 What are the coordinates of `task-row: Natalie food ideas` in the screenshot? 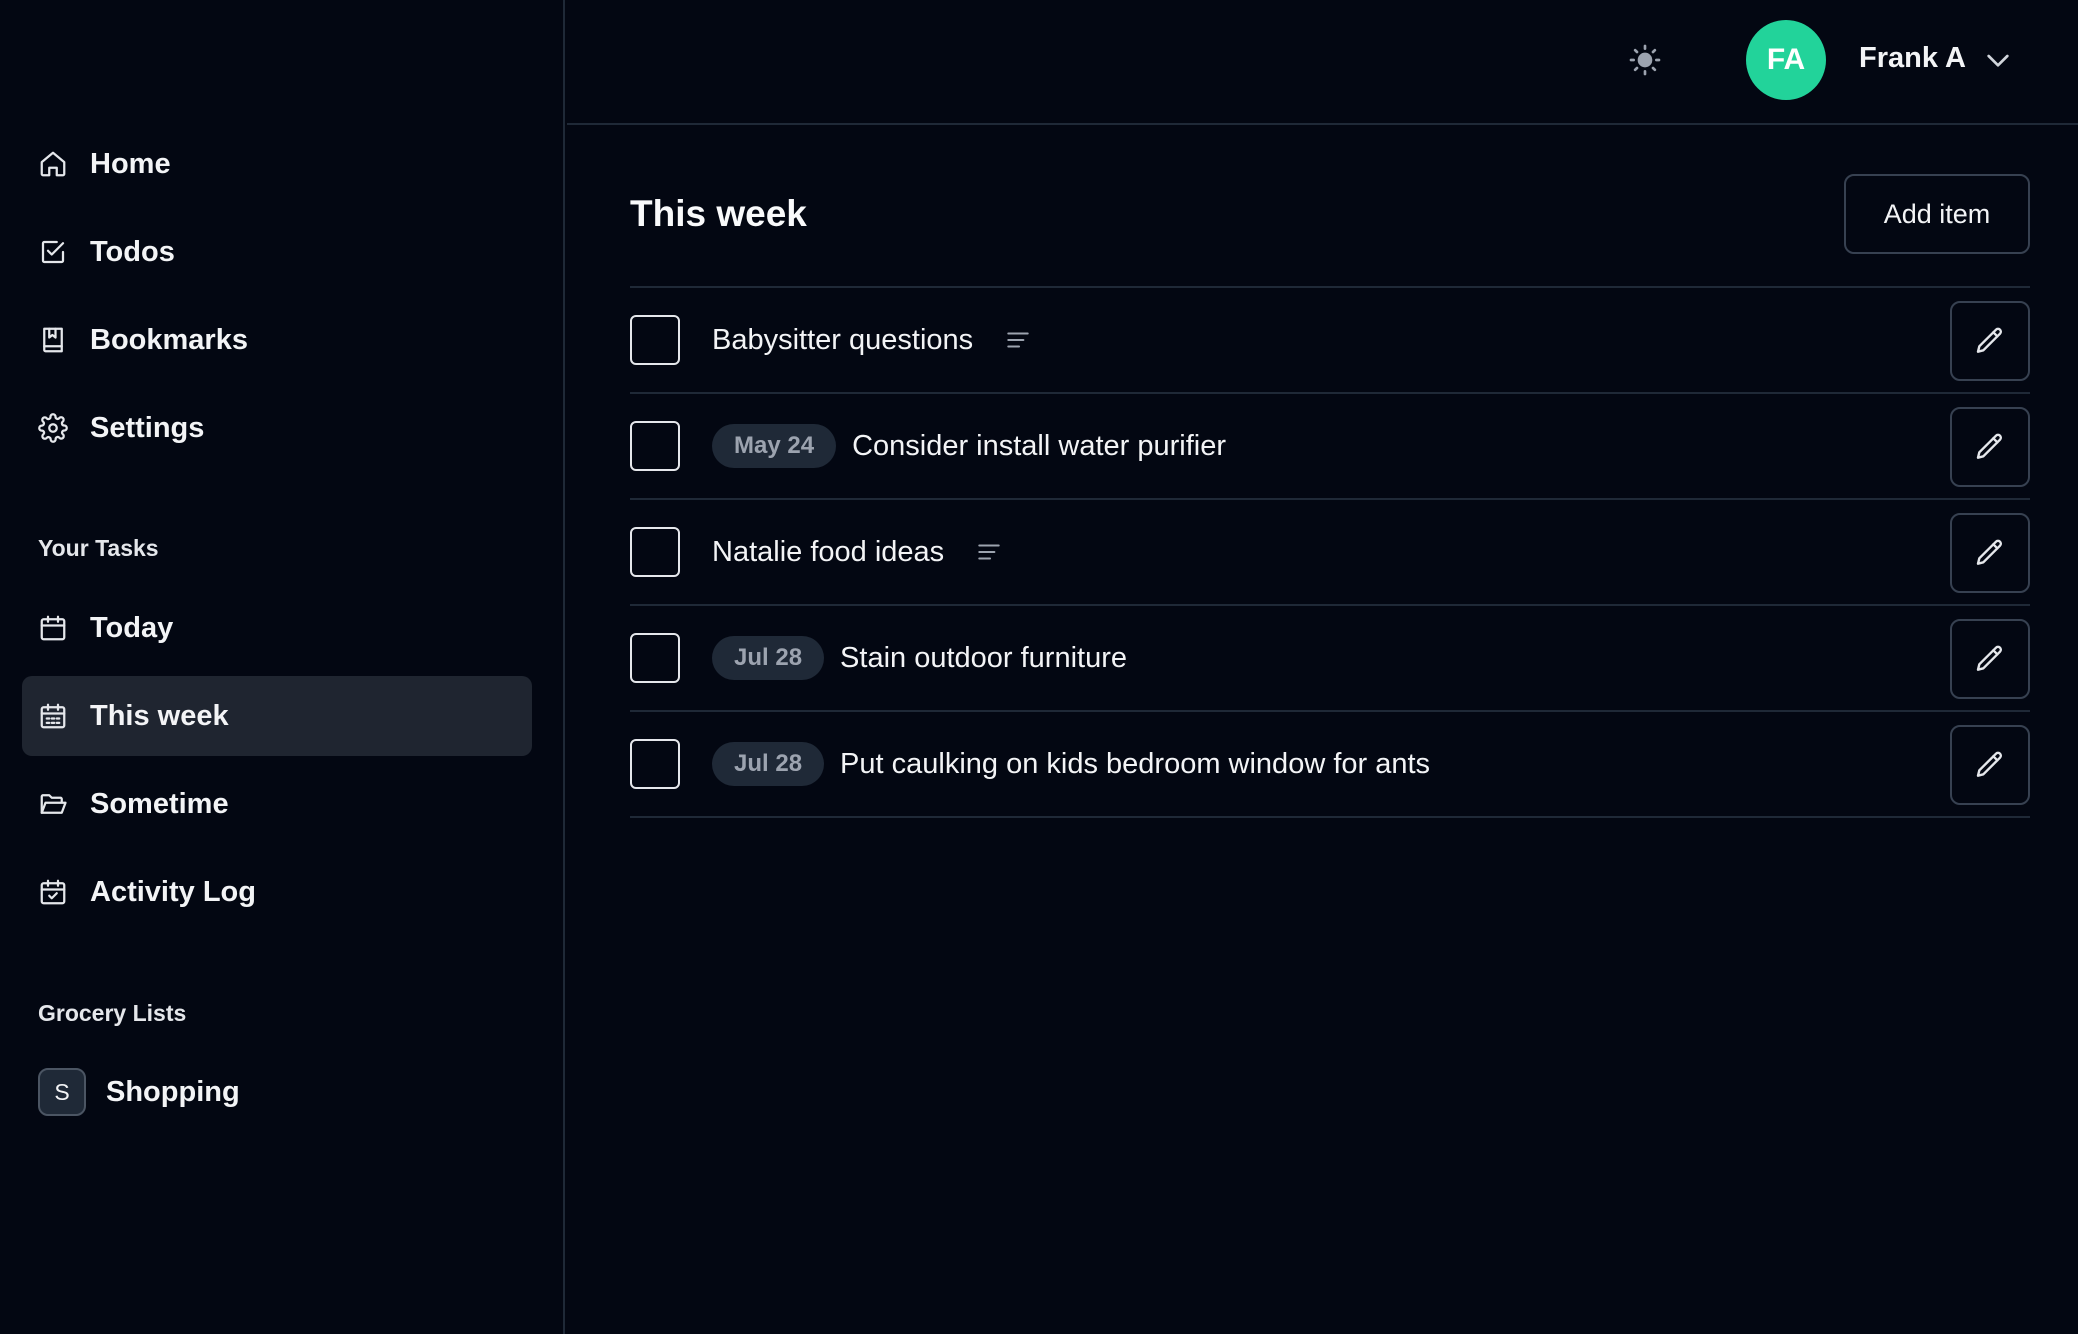 It's located at (1330, 553).